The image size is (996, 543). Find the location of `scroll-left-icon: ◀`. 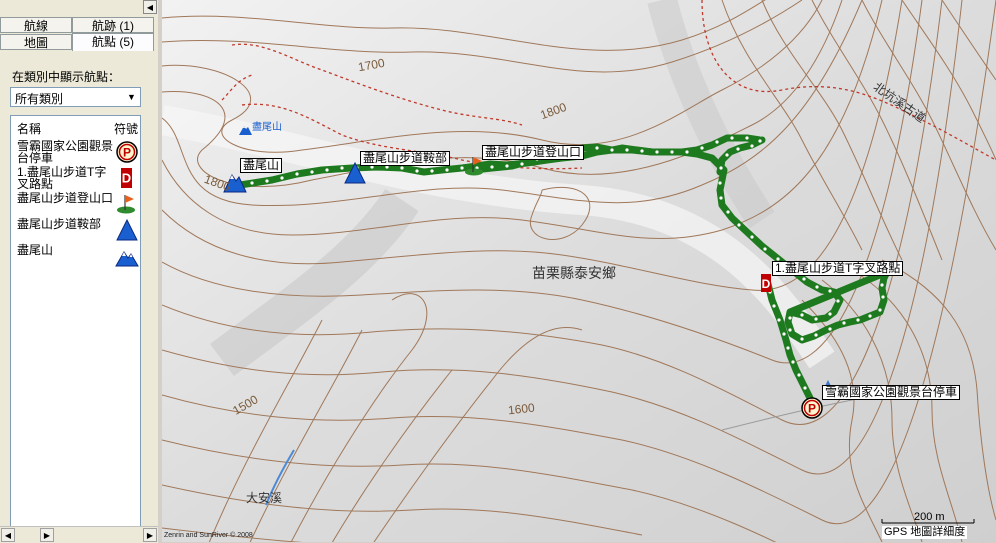

scroll-left-icon: ◀ is located at coordinates (8, 535).